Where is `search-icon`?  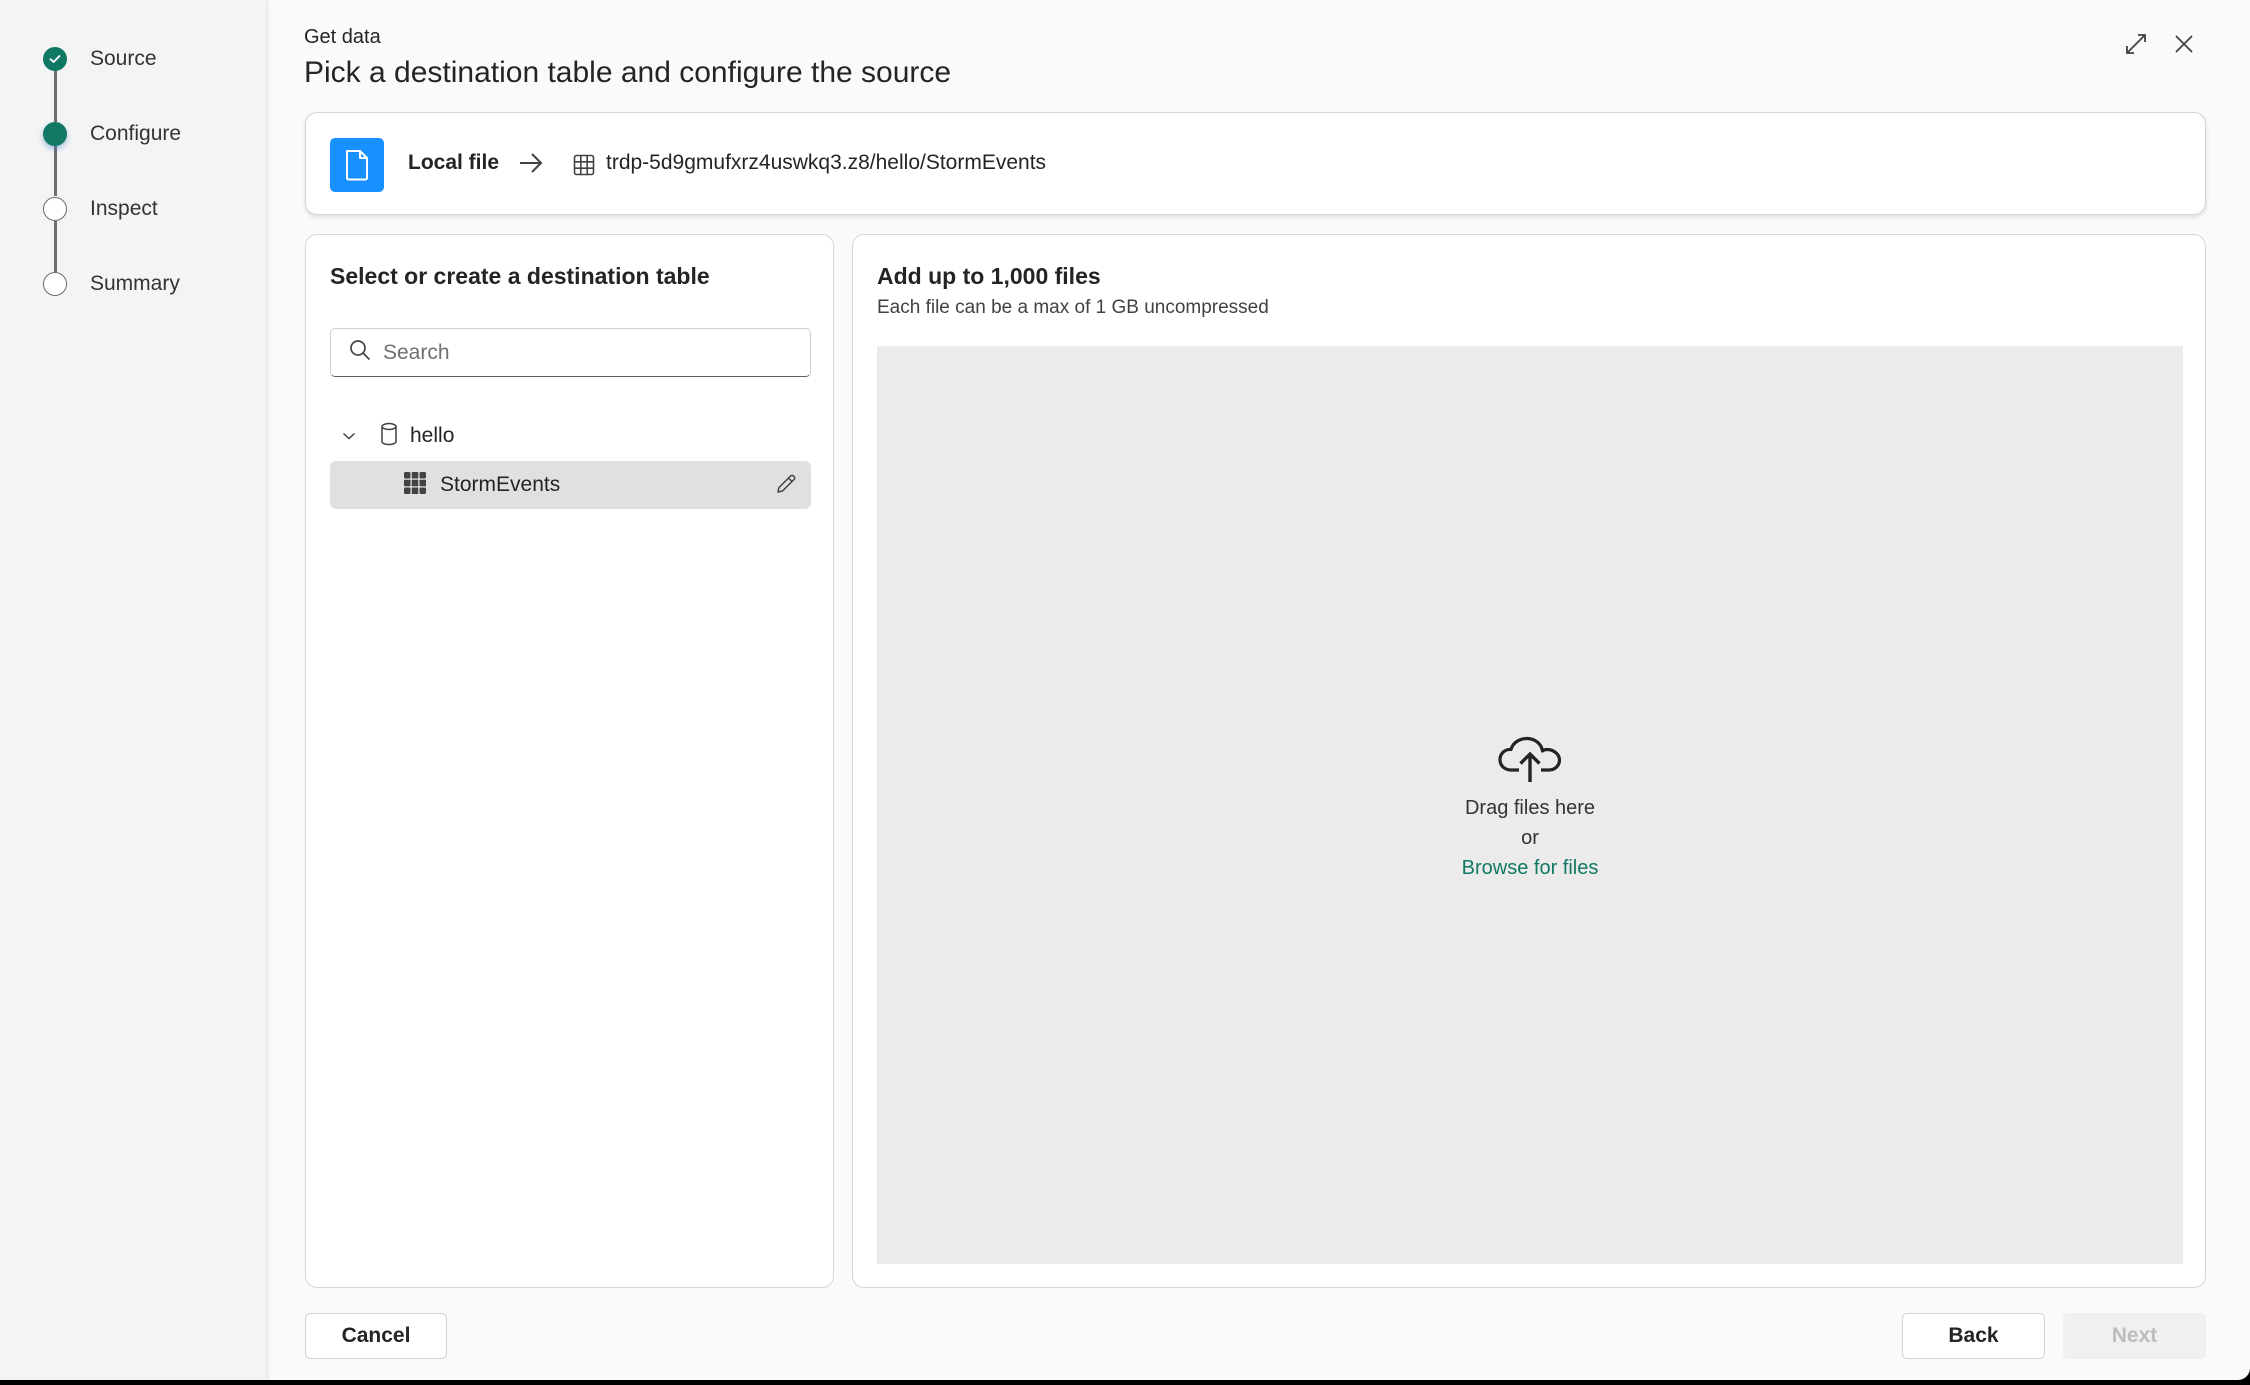 search-icon is located at coordinates (360, 352).